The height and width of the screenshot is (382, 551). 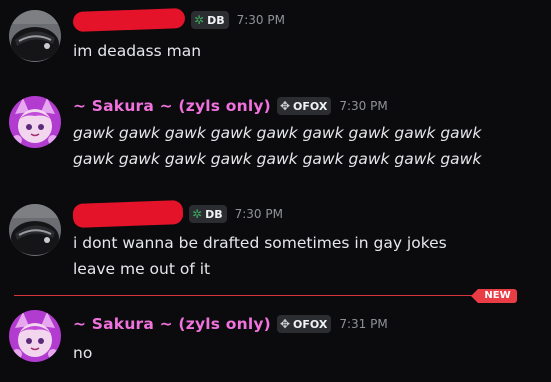 I want to click on new-messages-divider, so click(x=252, y=295).